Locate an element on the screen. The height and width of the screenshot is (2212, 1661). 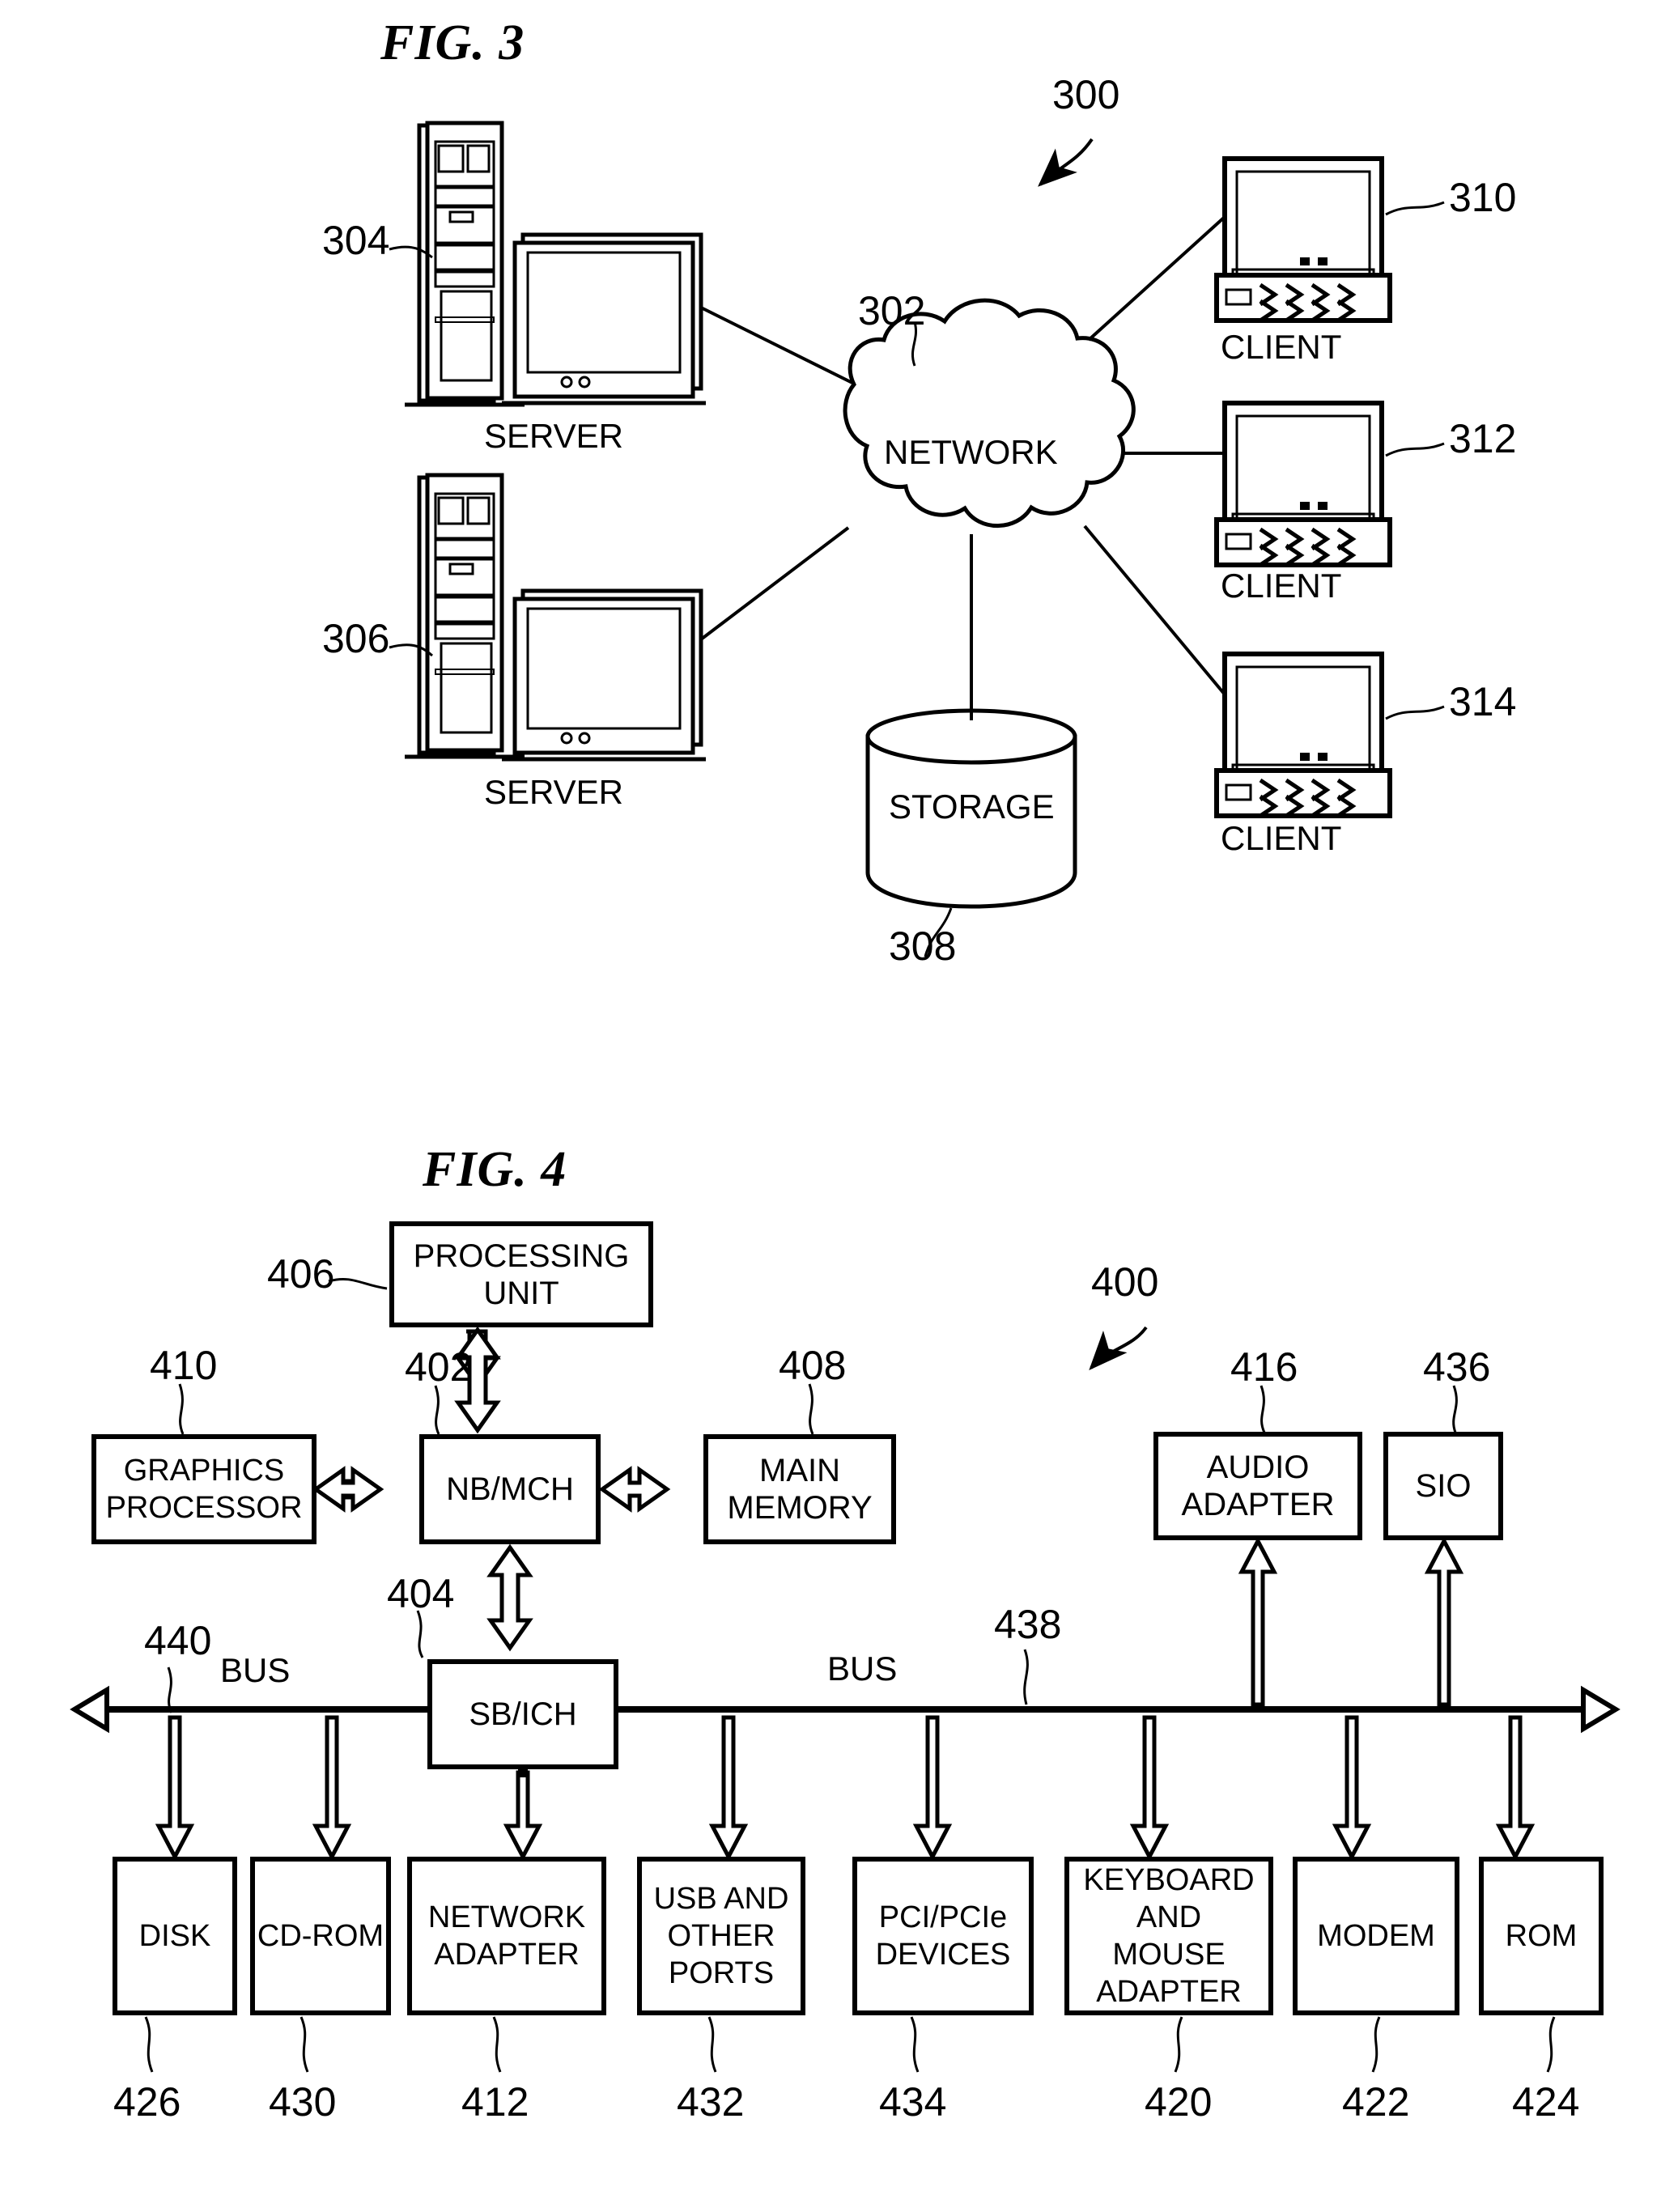
label-processing-unit: PROCESSING UNIT is located at coordinates (522, 1274).